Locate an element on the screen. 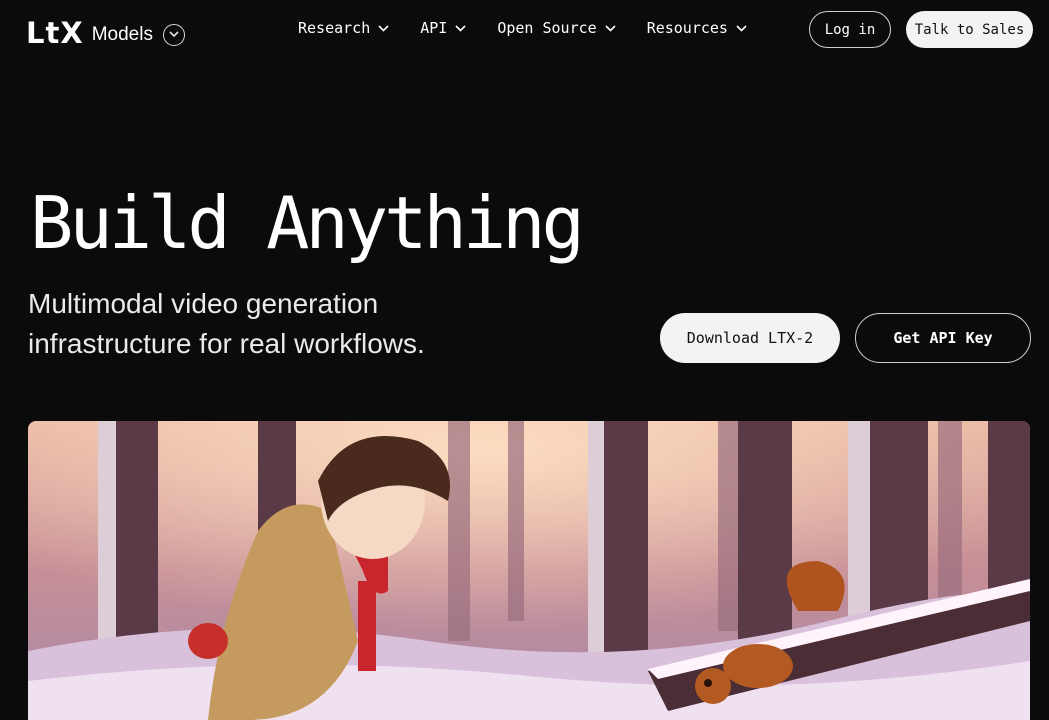  download-ltx2-button: Download LTX-2 is located at coordinates (750, 338).